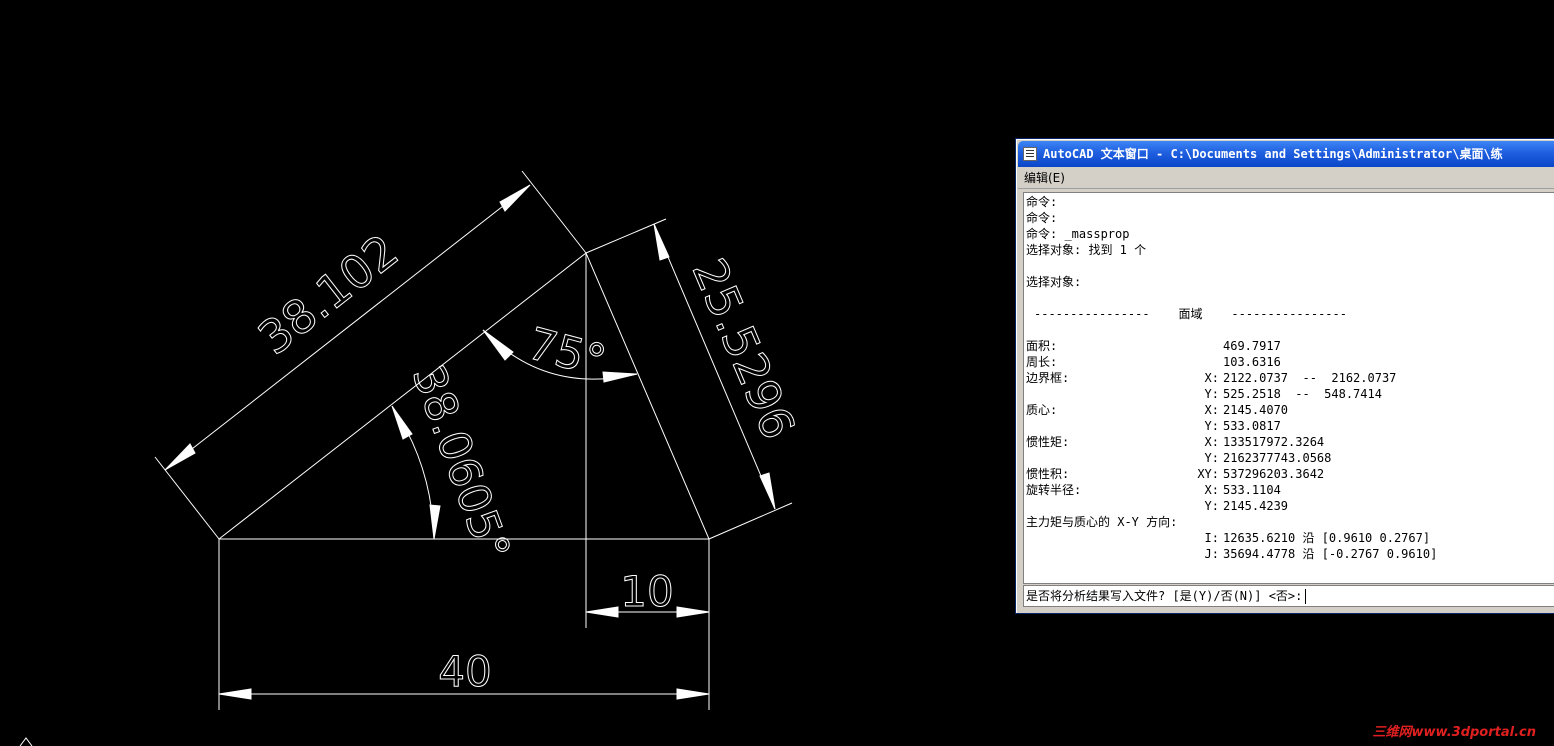 The height and width of the screenshot is (746, 1554). Describe the element at coordinates (1290, 362) in the screenshot. I see `massprop-row: 周长: 103.6316` at that location.